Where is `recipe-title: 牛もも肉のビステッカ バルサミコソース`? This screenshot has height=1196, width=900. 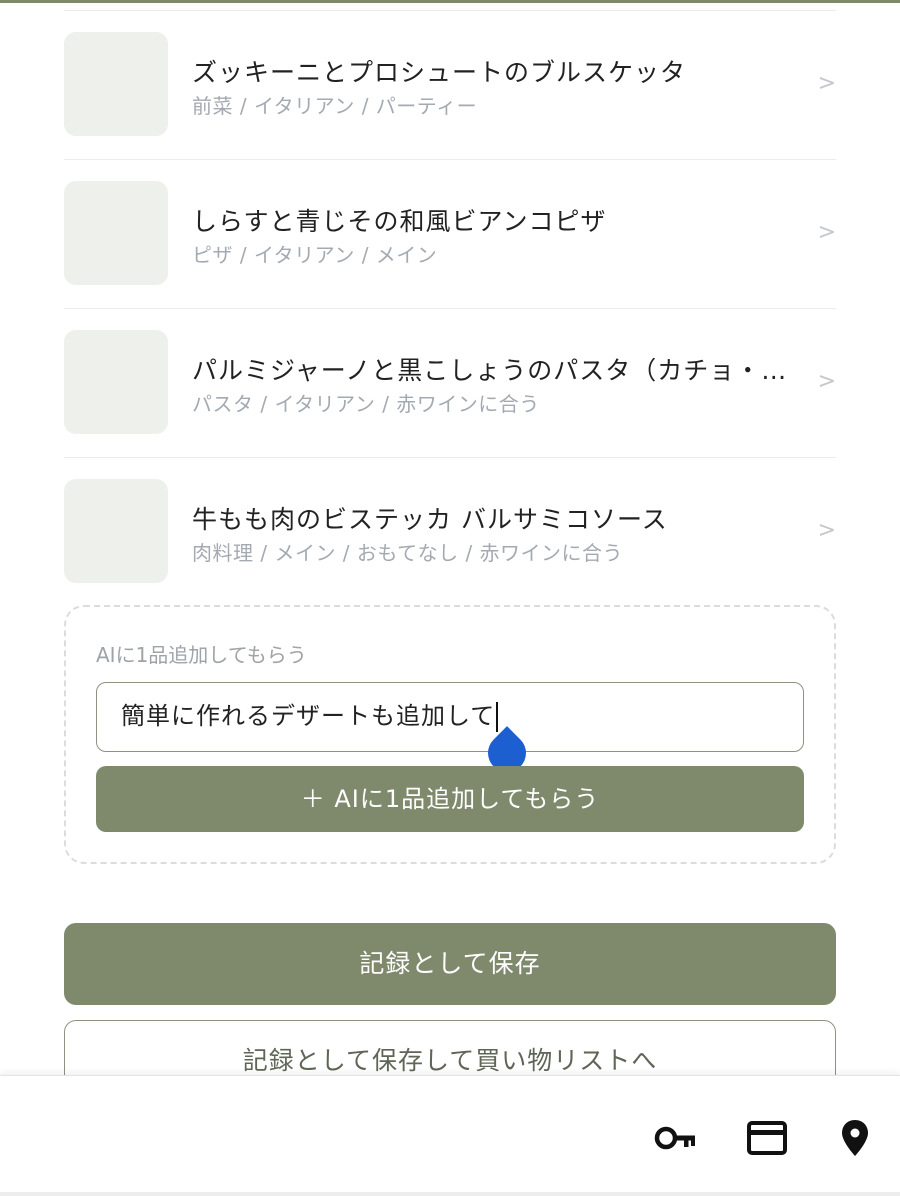 recipe-title: 牛もも肉のビステッカ バルサミコソース is located at coordinates (430, 519).